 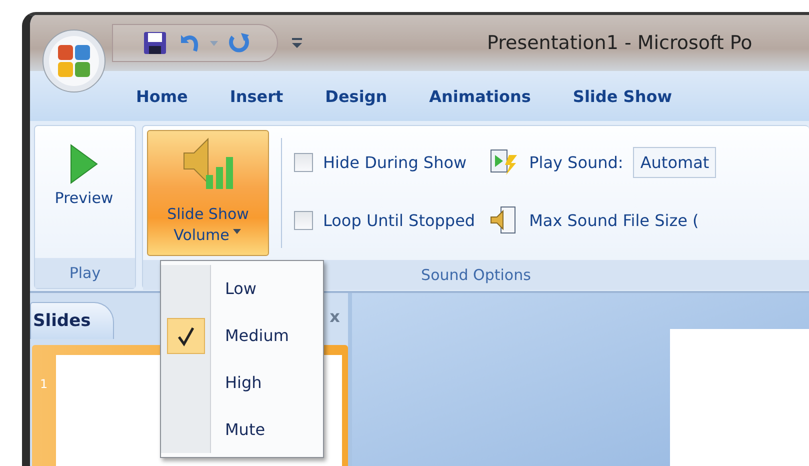 I want to click on field-label: Max Sound File Size (, so click(x=614, y=220).